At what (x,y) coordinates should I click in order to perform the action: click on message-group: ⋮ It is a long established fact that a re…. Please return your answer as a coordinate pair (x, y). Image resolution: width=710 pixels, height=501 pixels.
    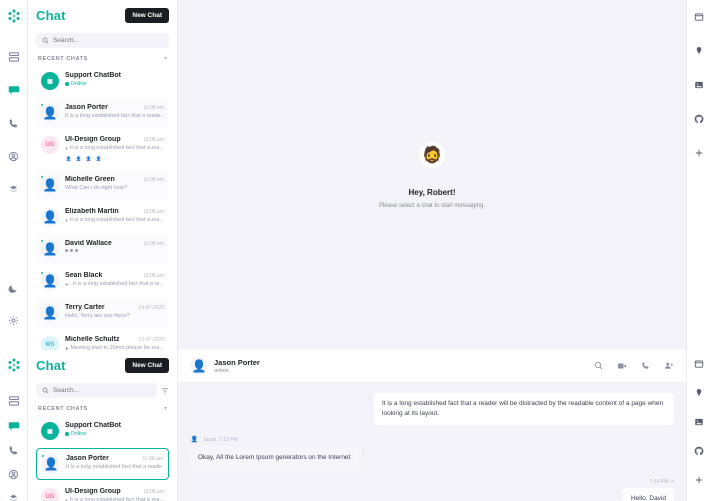
    Looking at the image, I should click on (432, 409).